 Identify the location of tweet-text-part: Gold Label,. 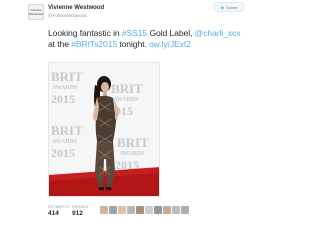
(171, 32).